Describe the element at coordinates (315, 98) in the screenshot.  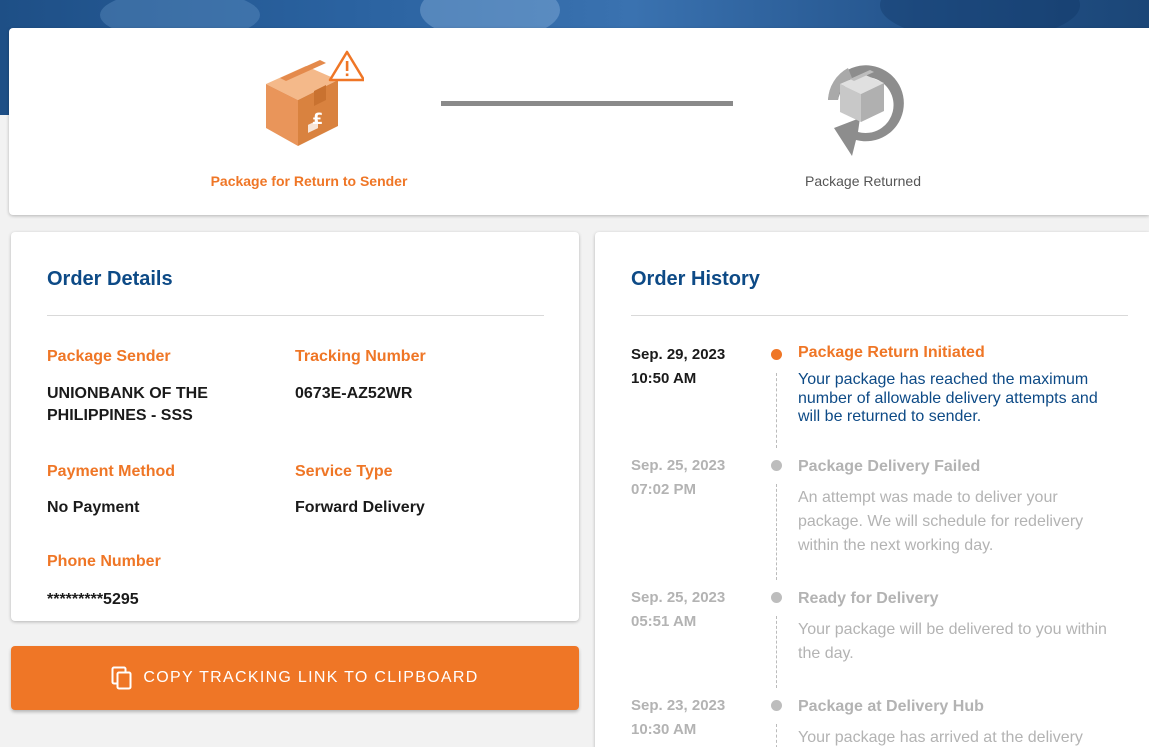
I see `package-warning-icon: £` at that location.